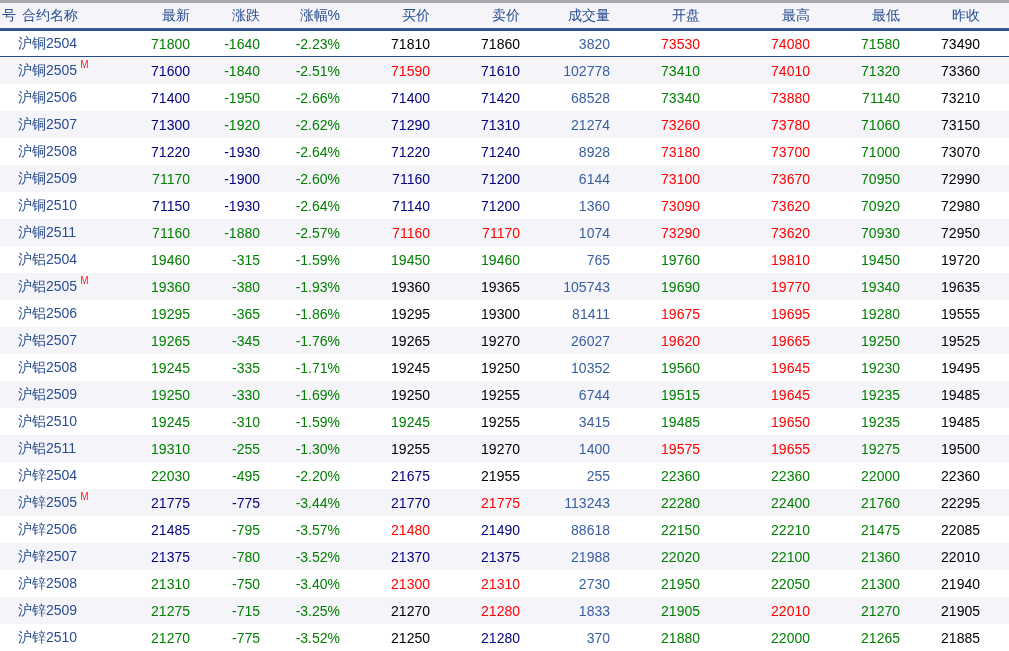 The image size is (1009, 651). I want to click on table-cell: -365, so click(245, 313).